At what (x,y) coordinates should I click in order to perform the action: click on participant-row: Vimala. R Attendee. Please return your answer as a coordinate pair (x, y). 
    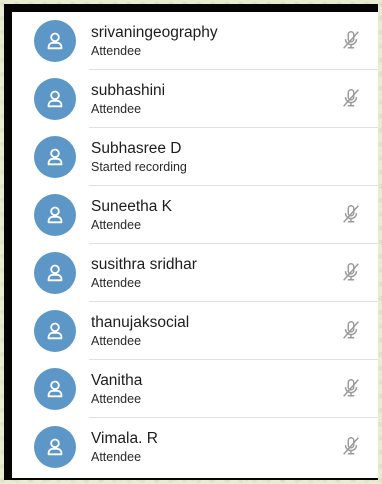
    Looking at the image, I should click on (195, 447).